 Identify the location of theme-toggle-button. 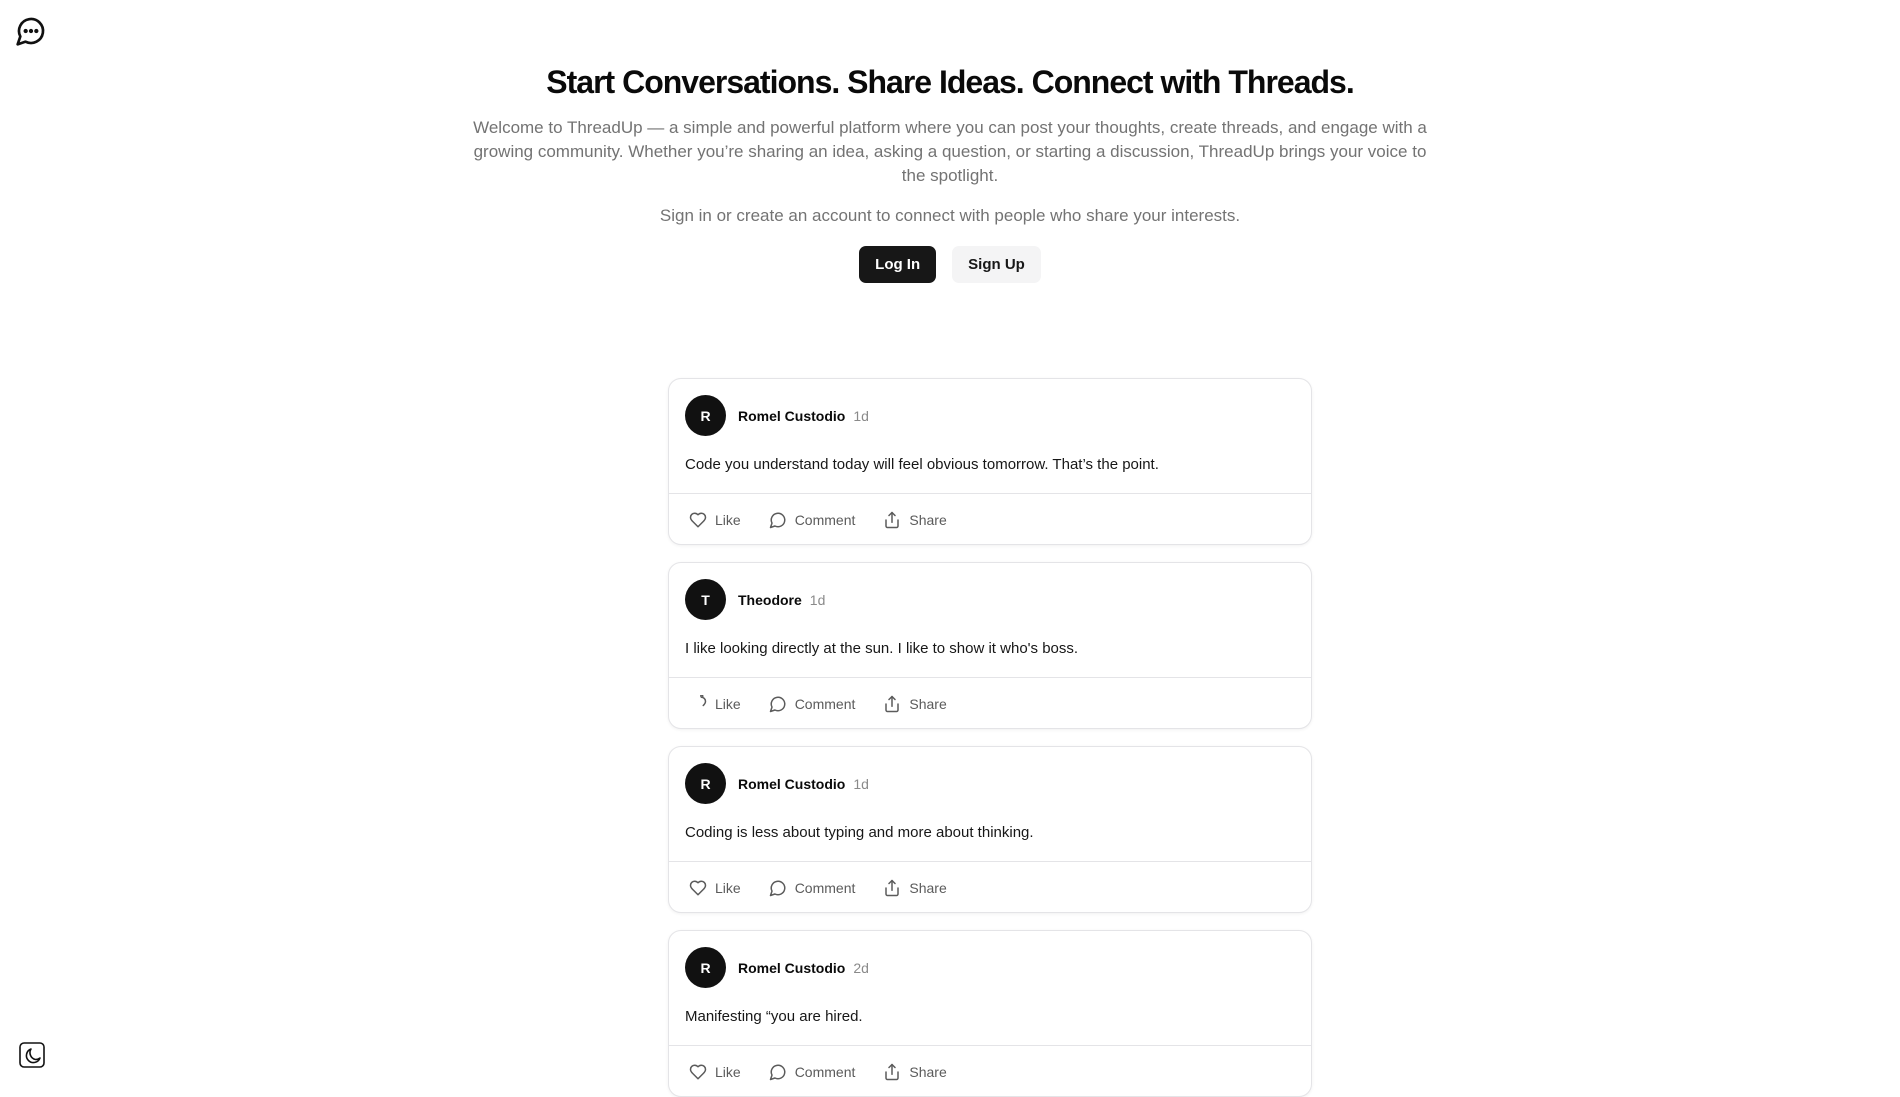
(32, 1055).